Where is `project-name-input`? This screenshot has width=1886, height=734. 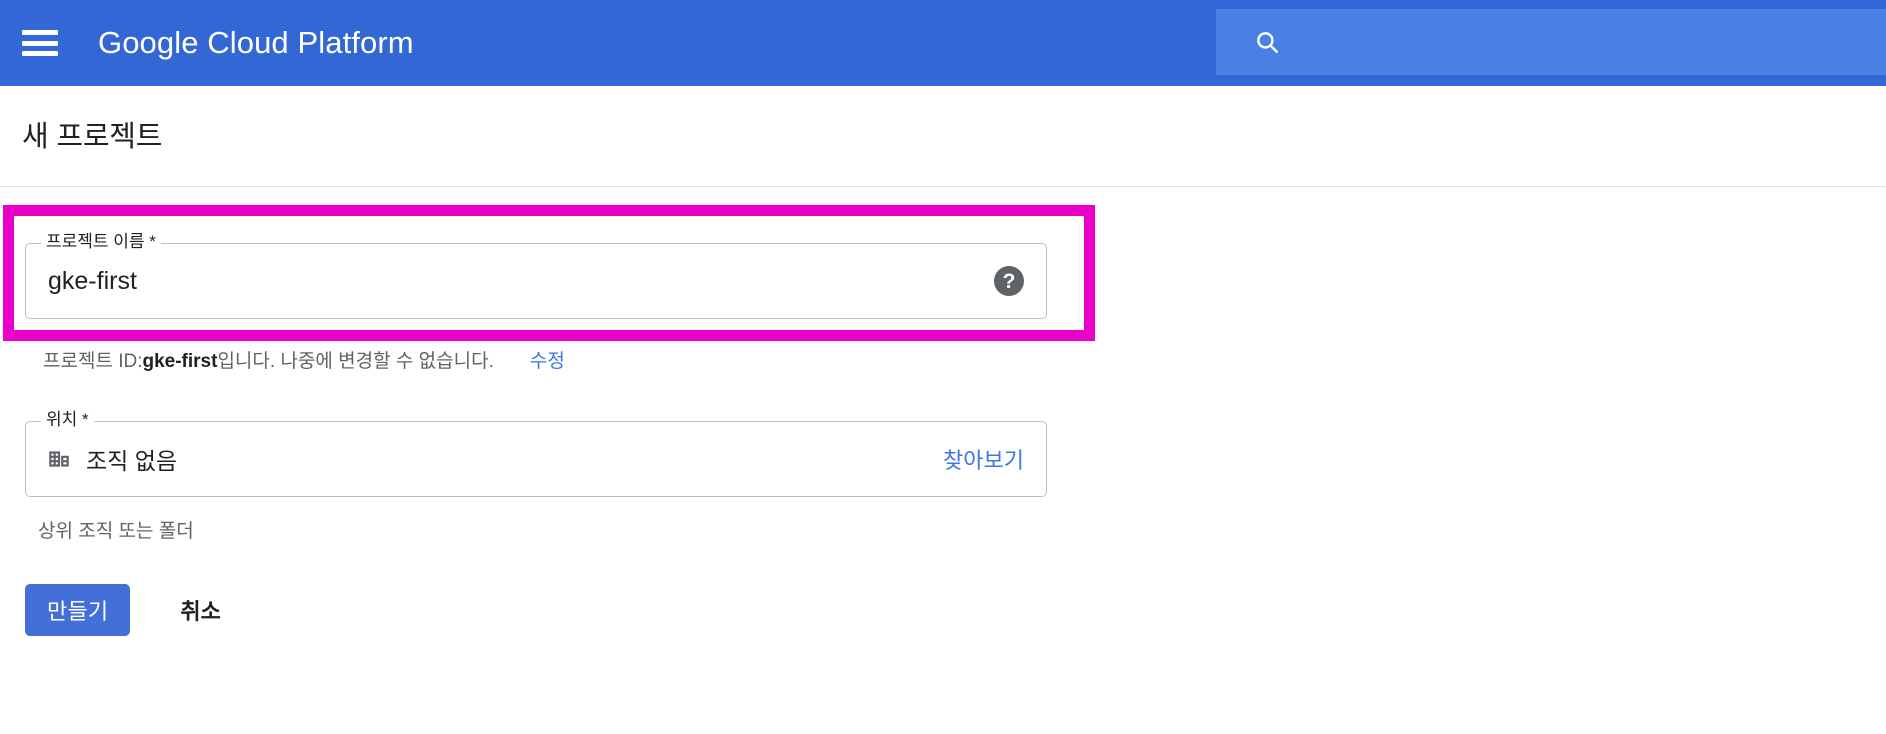
project-name-input is located at coordinates (511, 281).